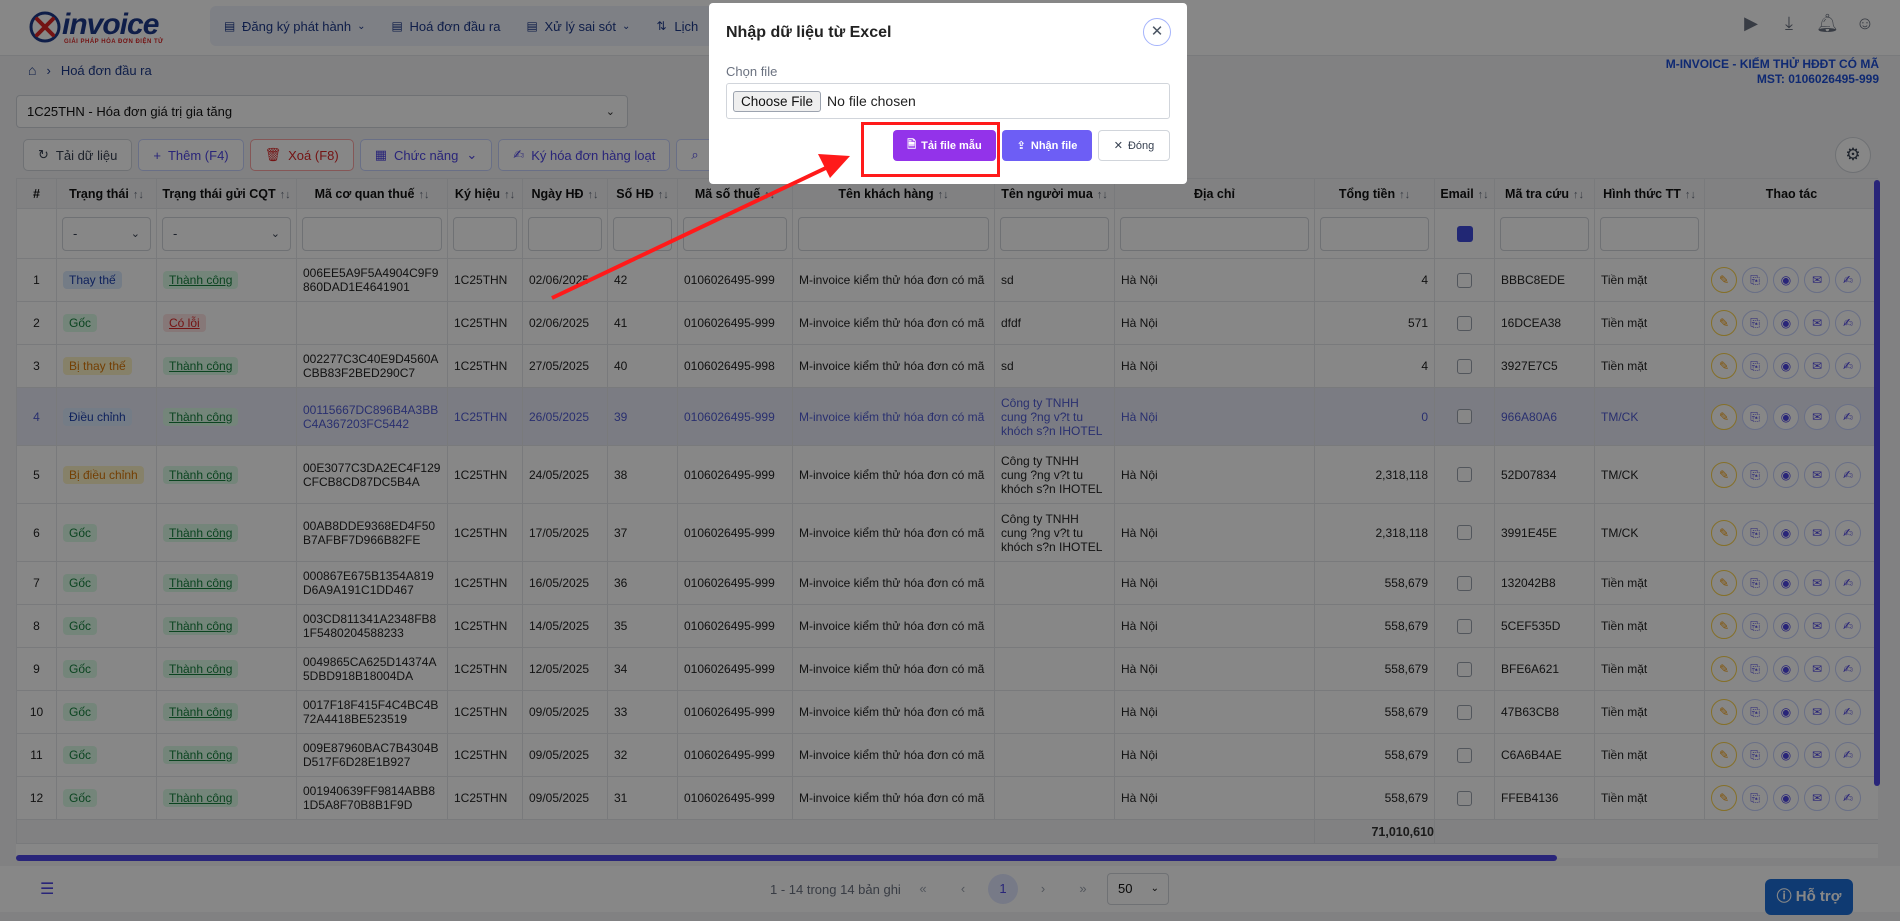 The width and height of the screenshot is (1900, 921). Describe the element at coordinates (948, 101) in the screenshot. I see `file-input: Choose File No file chosen` at that location.